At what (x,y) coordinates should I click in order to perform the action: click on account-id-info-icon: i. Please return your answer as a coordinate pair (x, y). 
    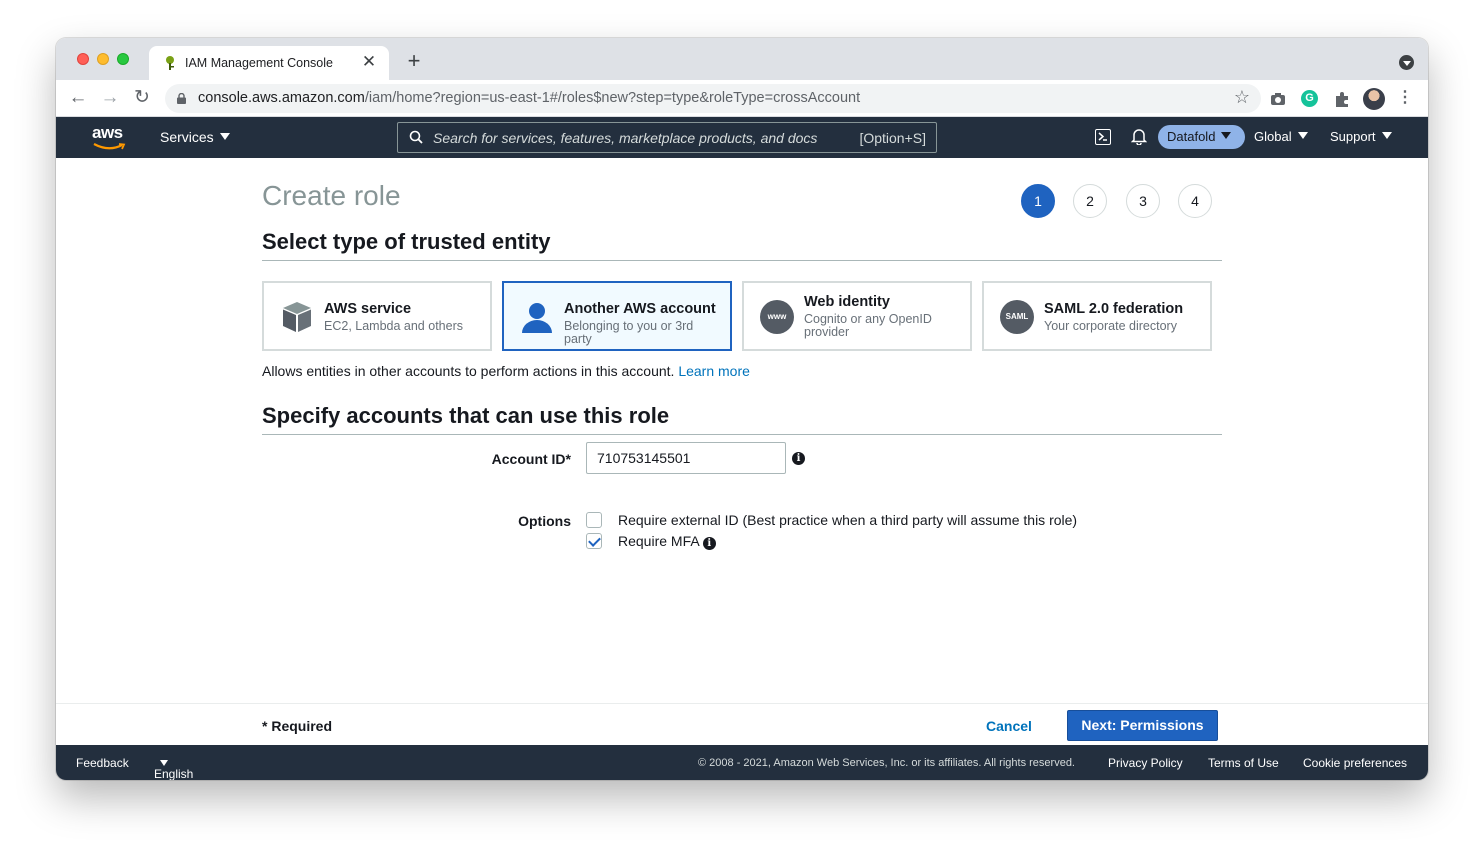
    Looking at the image, I should click on (798, 458).